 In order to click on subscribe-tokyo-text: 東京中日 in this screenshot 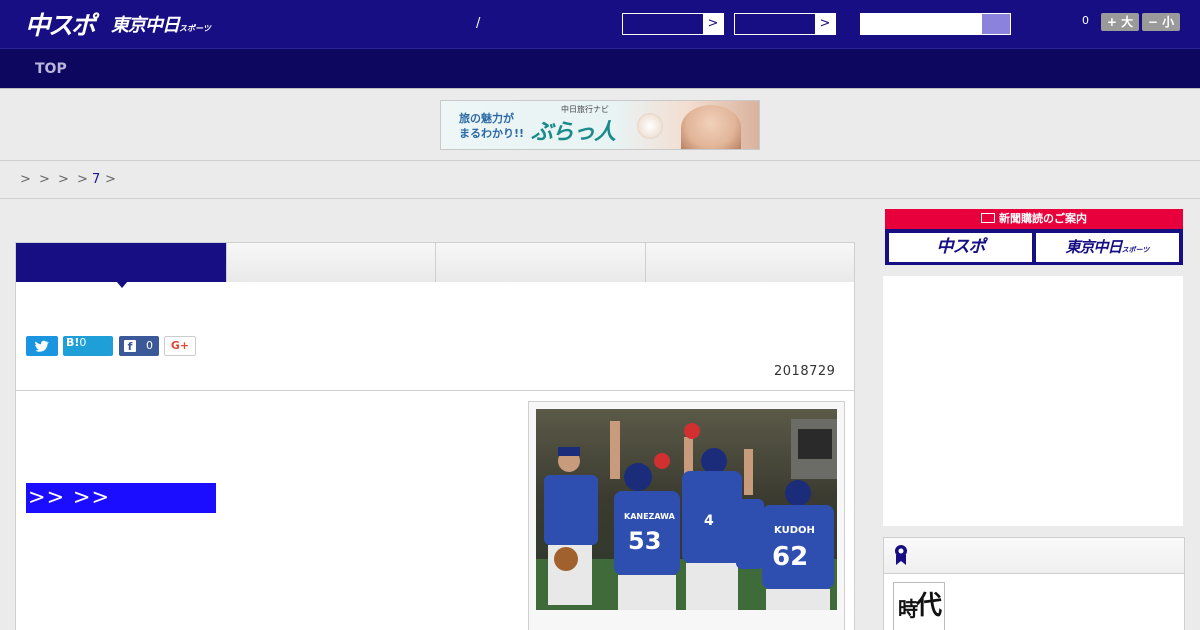, I will do `click(1094, 247)`.